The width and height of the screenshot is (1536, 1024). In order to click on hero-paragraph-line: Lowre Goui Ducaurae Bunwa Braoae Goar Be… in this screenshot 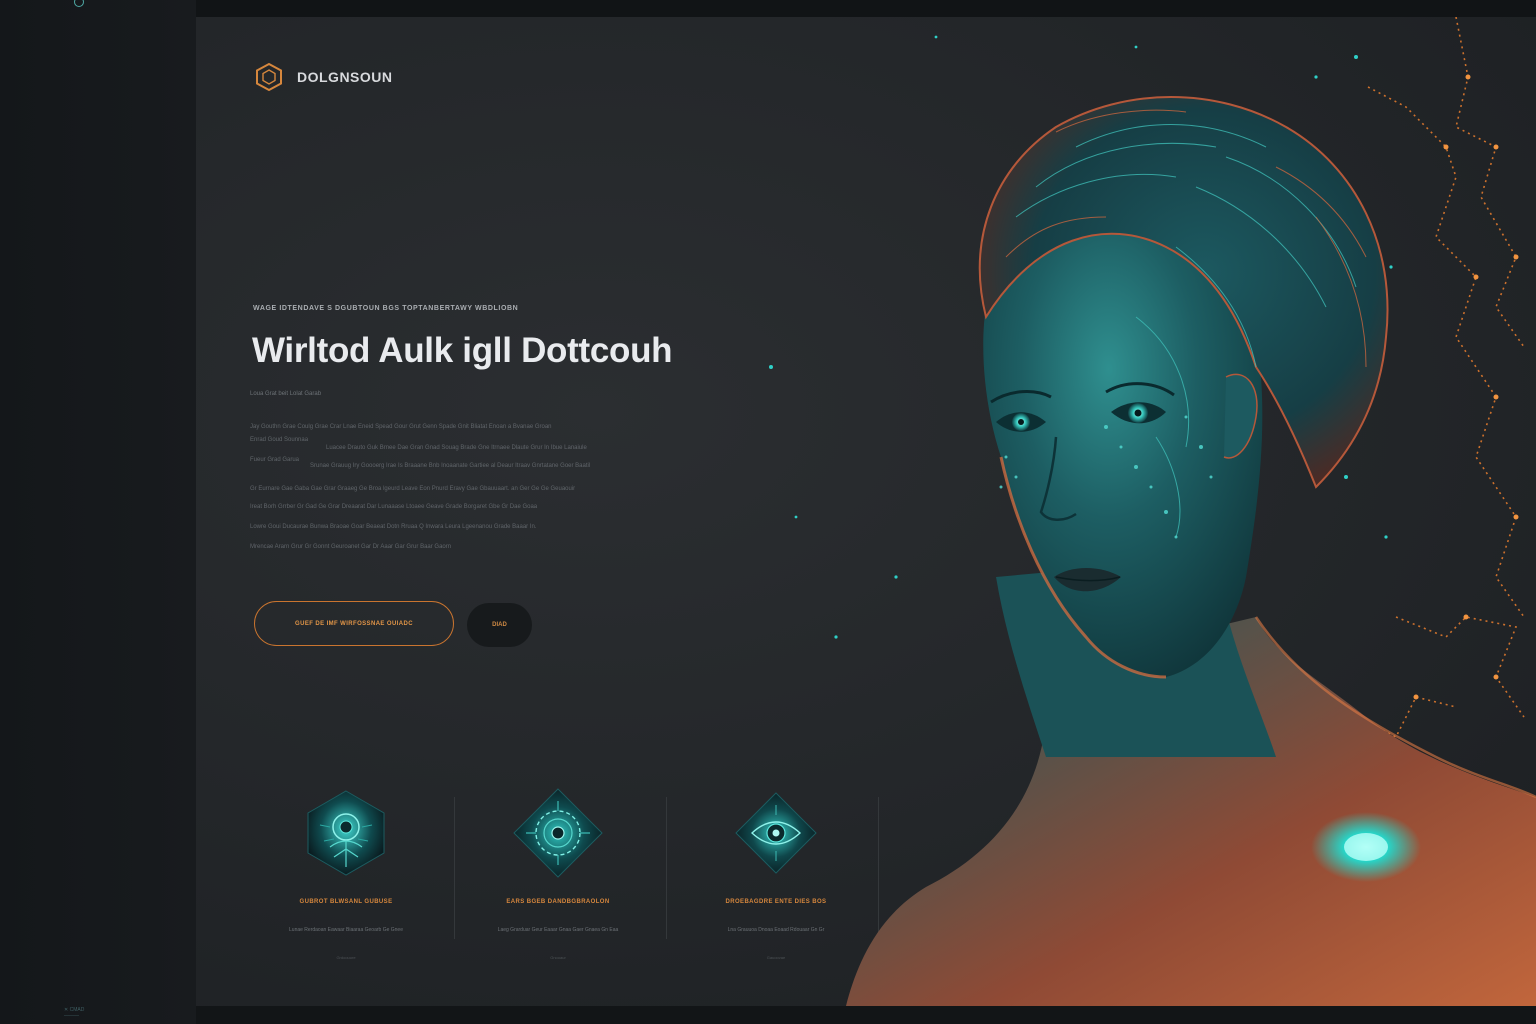, I will do `click(393, 527)`.